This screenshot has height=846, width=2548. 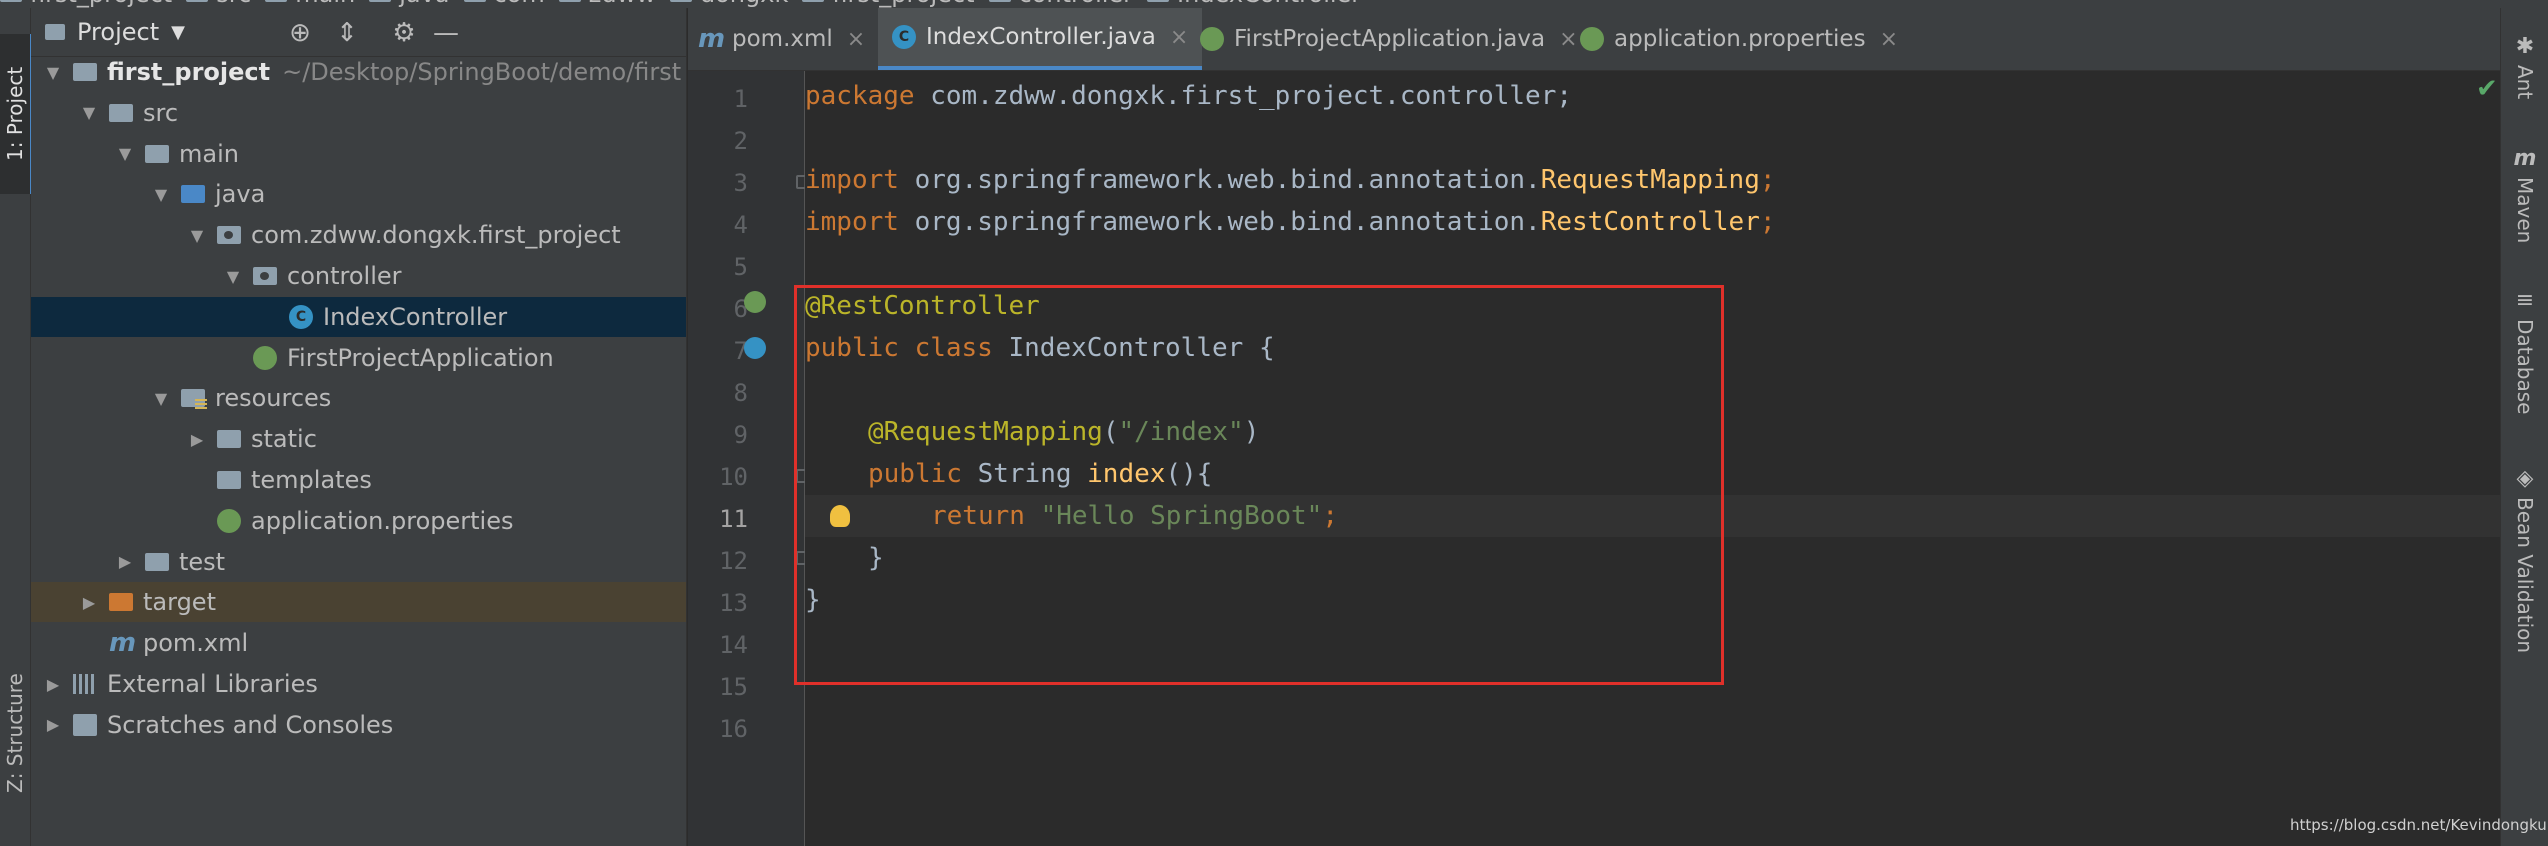 I want to click on tree-item: application.properties, so click(x=358, y=521).